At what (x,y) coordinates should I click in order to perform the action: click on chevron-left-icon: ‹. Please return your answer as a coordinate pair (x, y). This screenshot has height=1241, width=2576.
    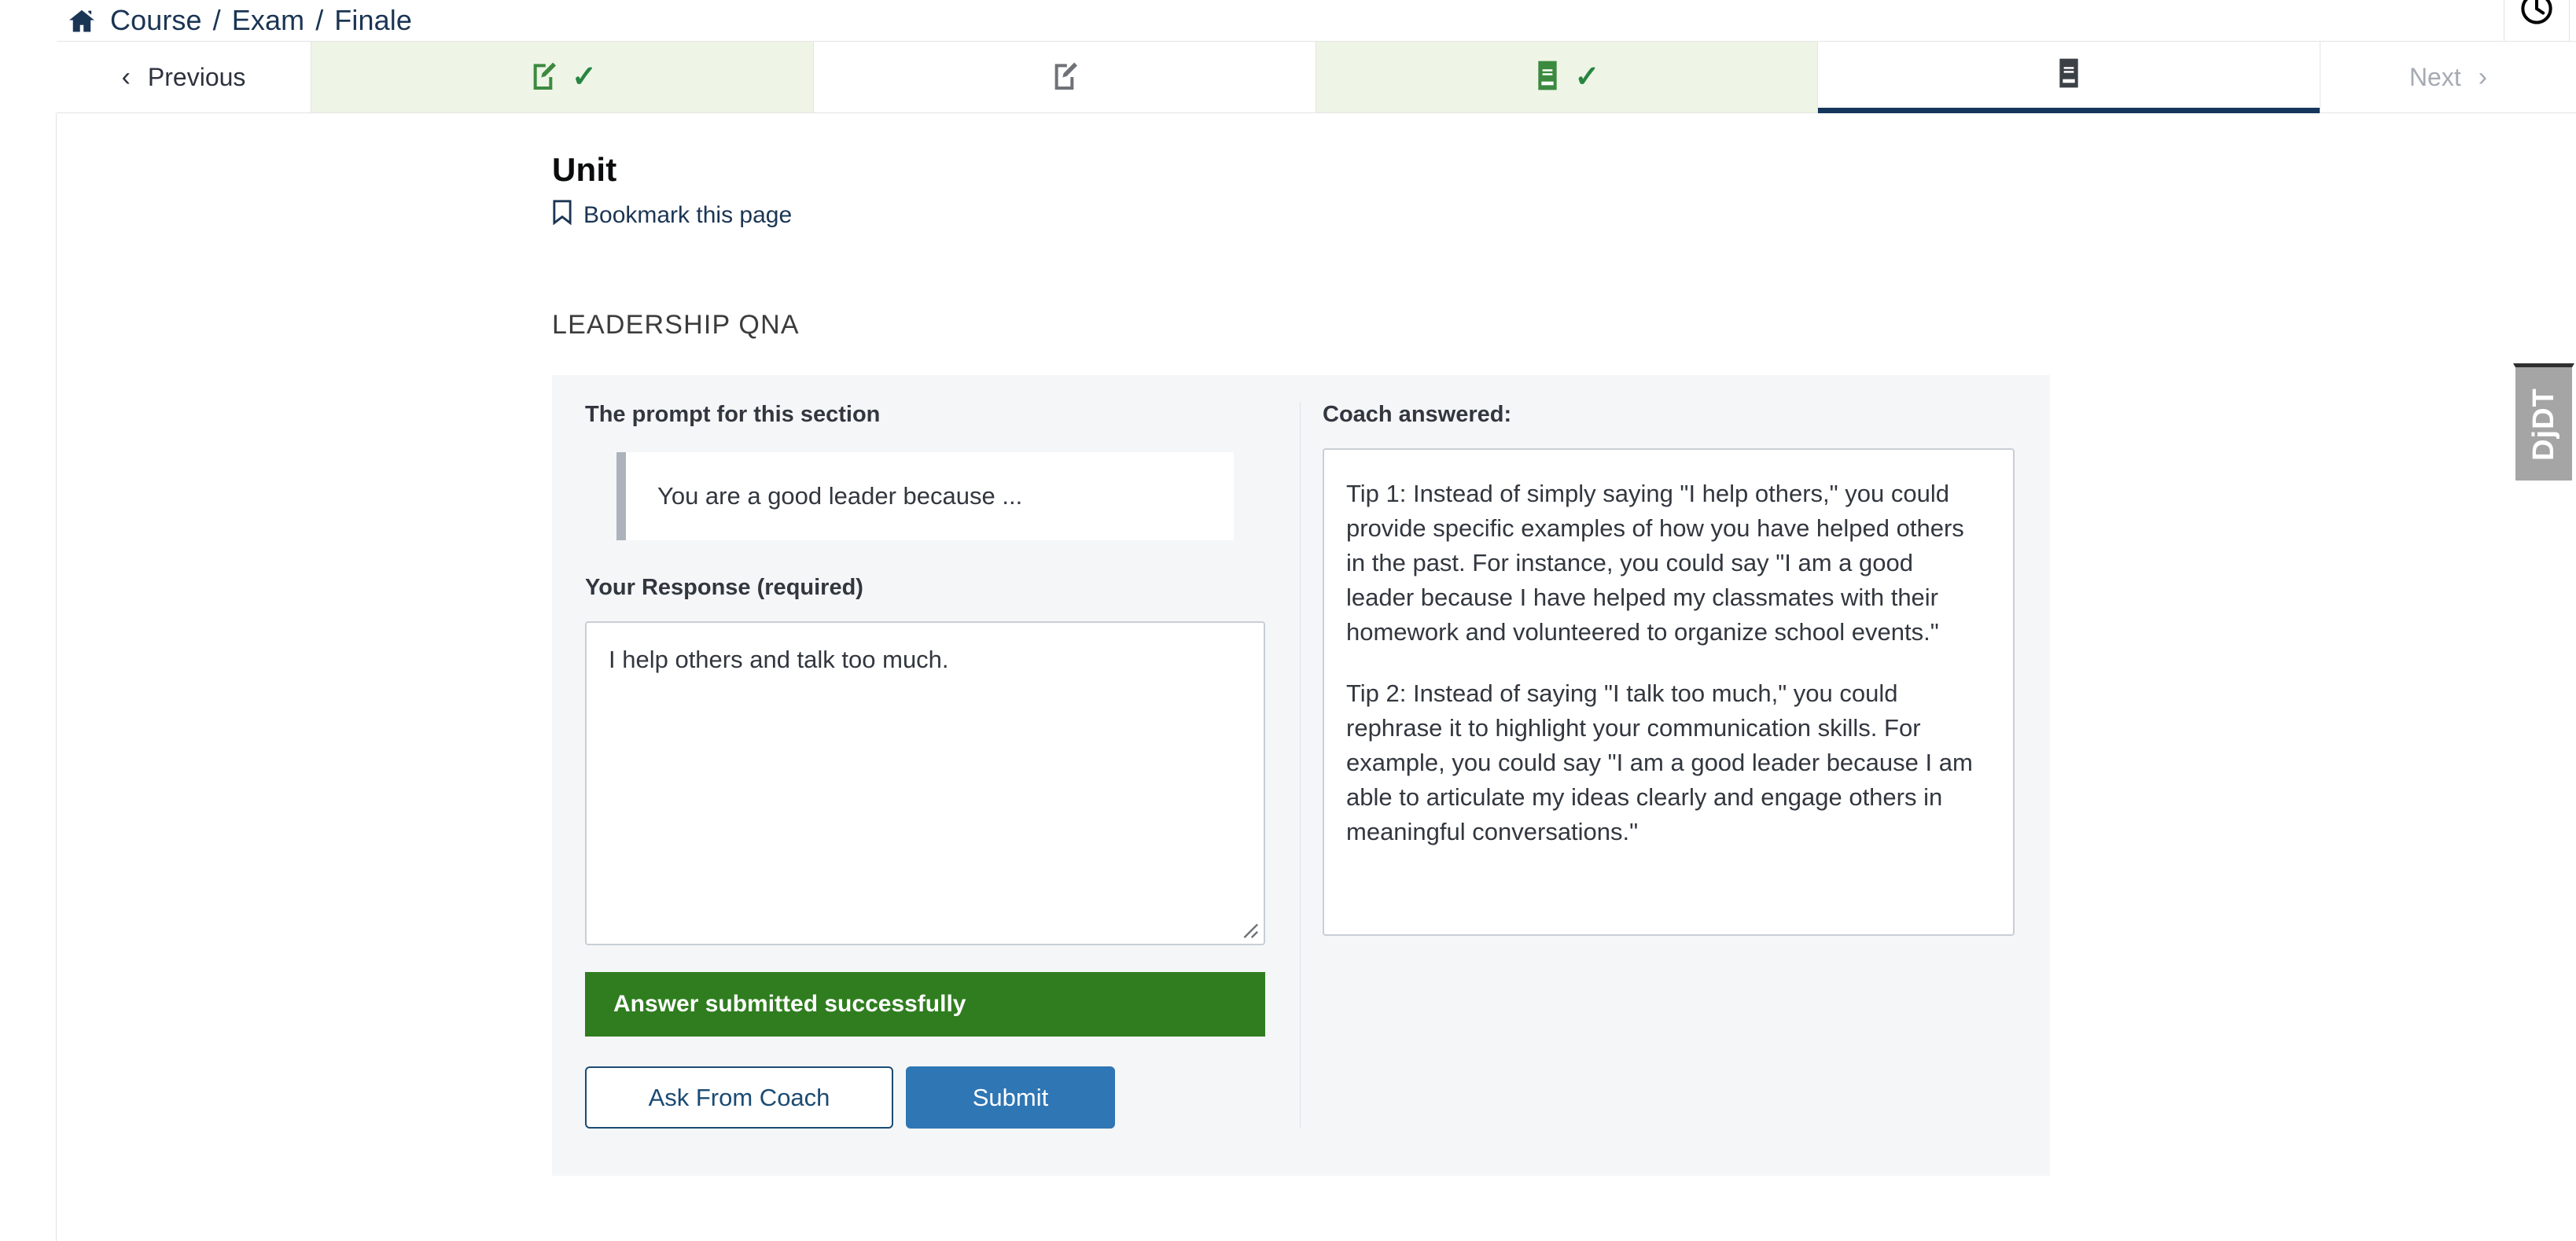
    Looking at the image, I should click on (126, 77).